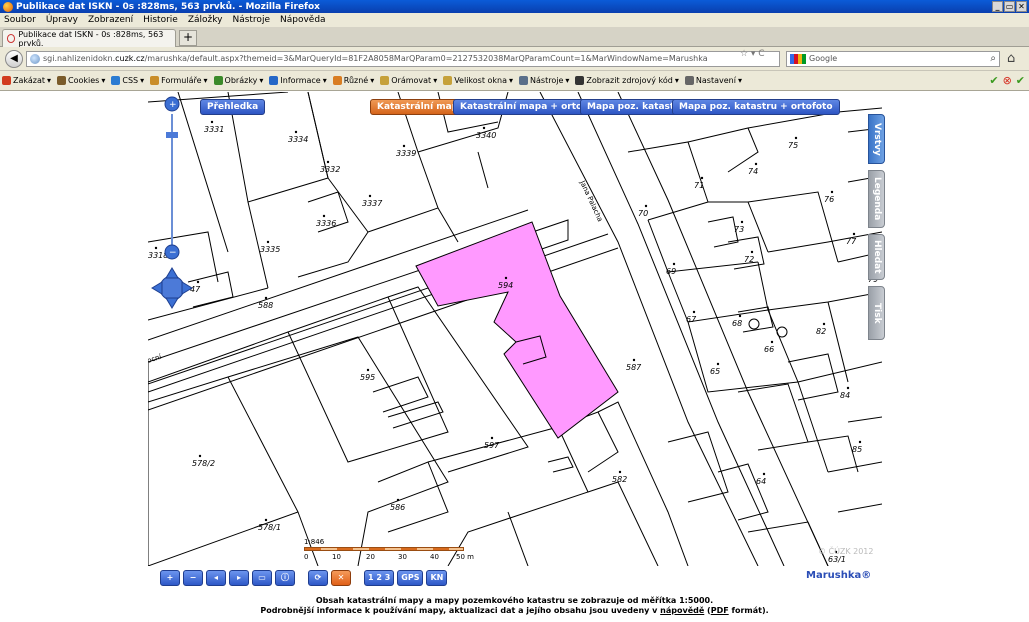  I want to click on search-input: Google ⌕, so click(893, 59).